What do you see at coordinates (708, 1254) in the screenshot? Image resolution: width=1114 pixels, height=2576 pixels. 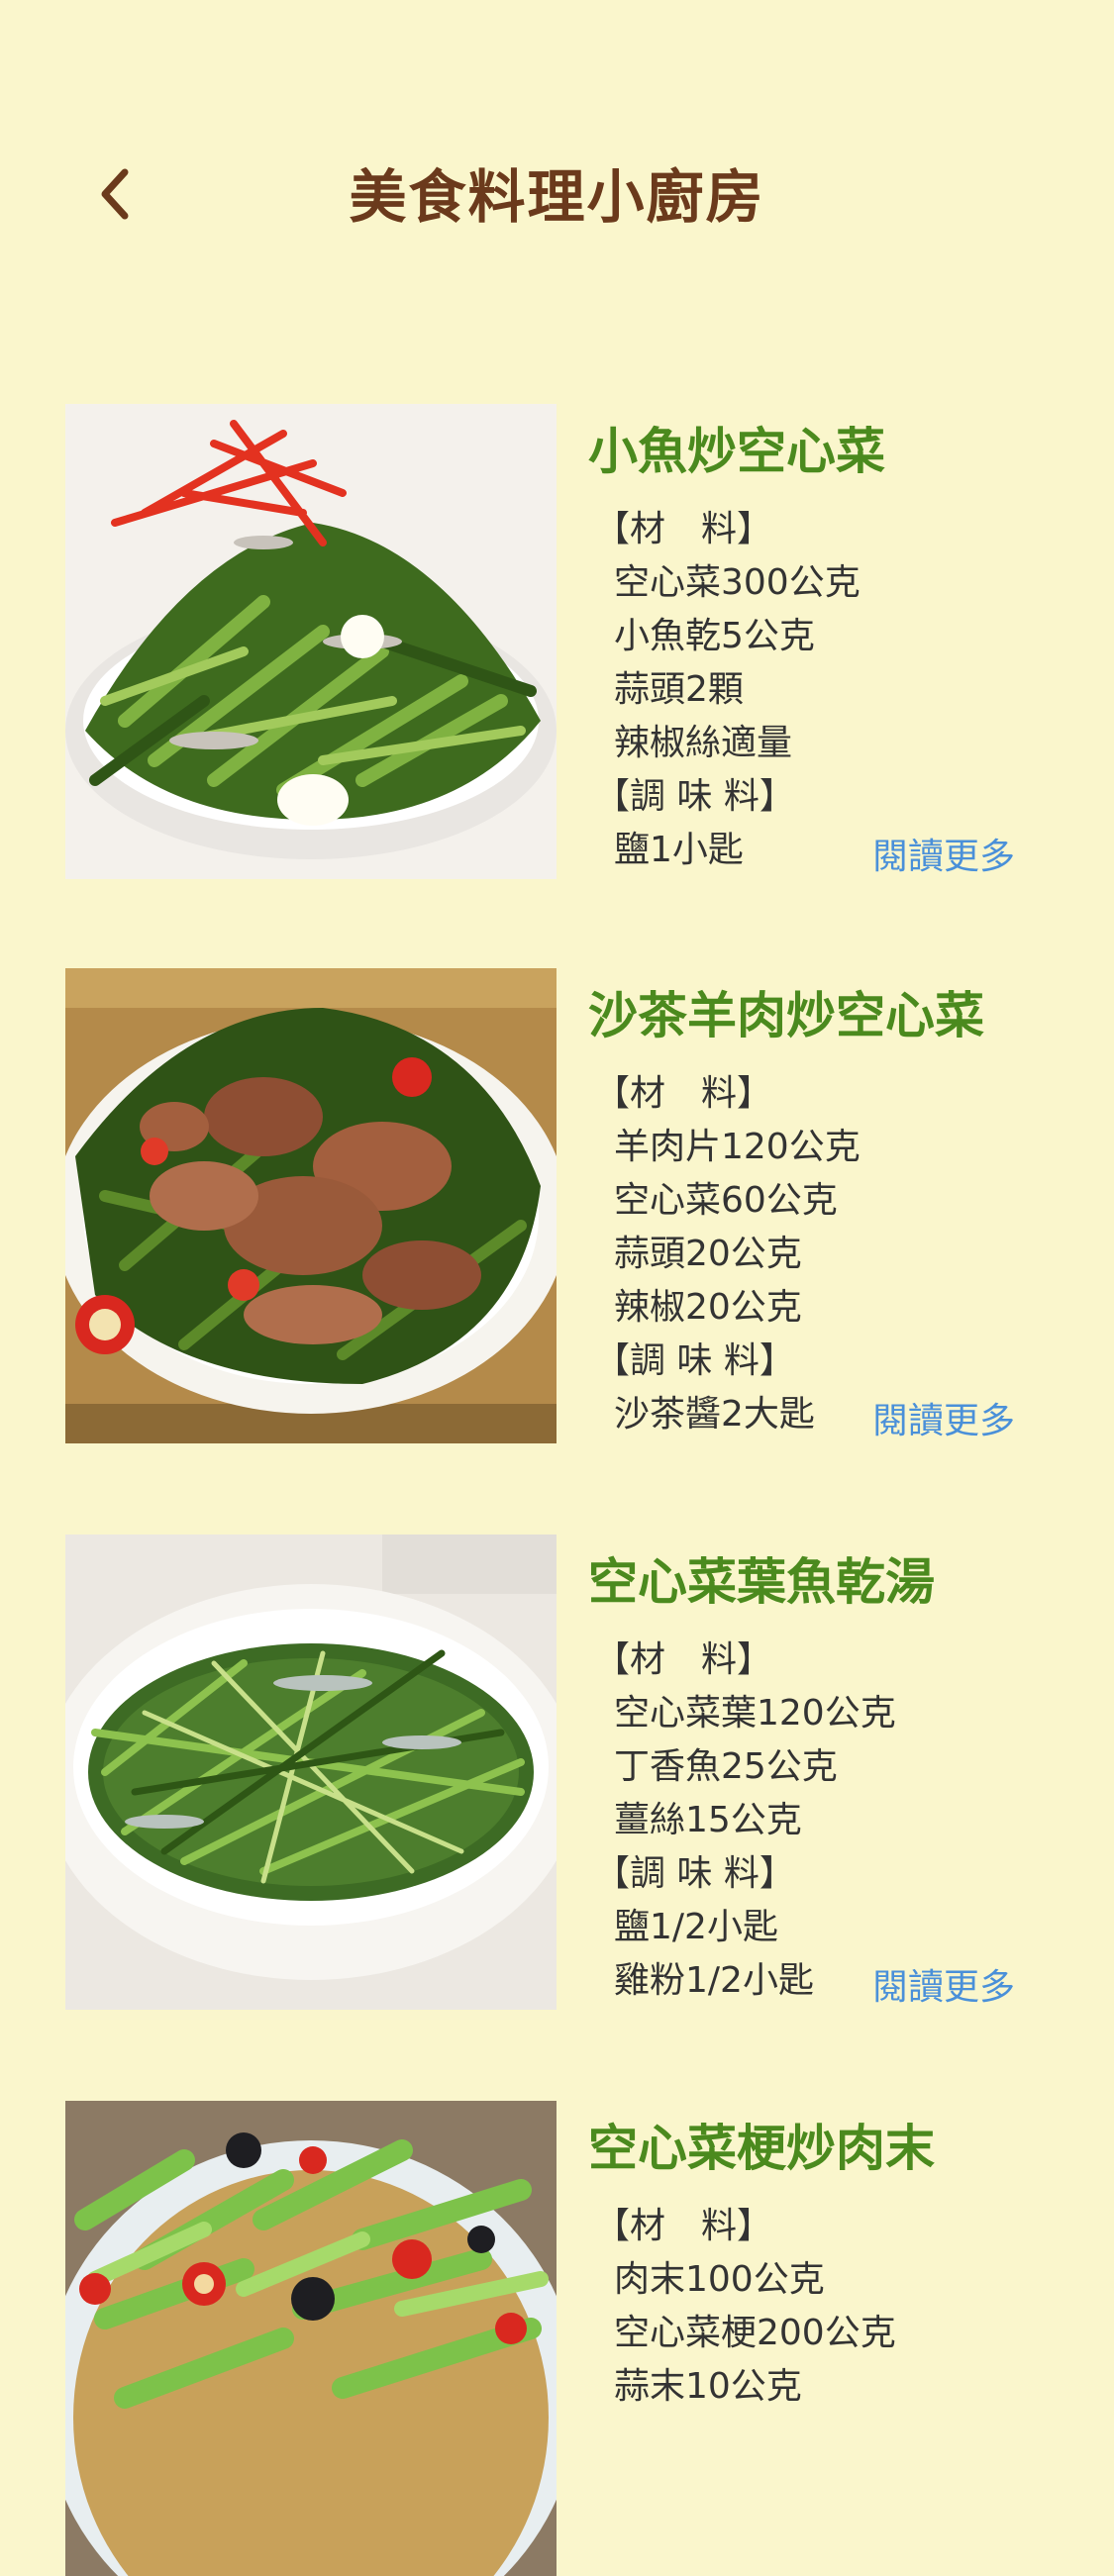 I see `ingredient-item: 蒜頭20公克` at bounding box center [708, 1254].